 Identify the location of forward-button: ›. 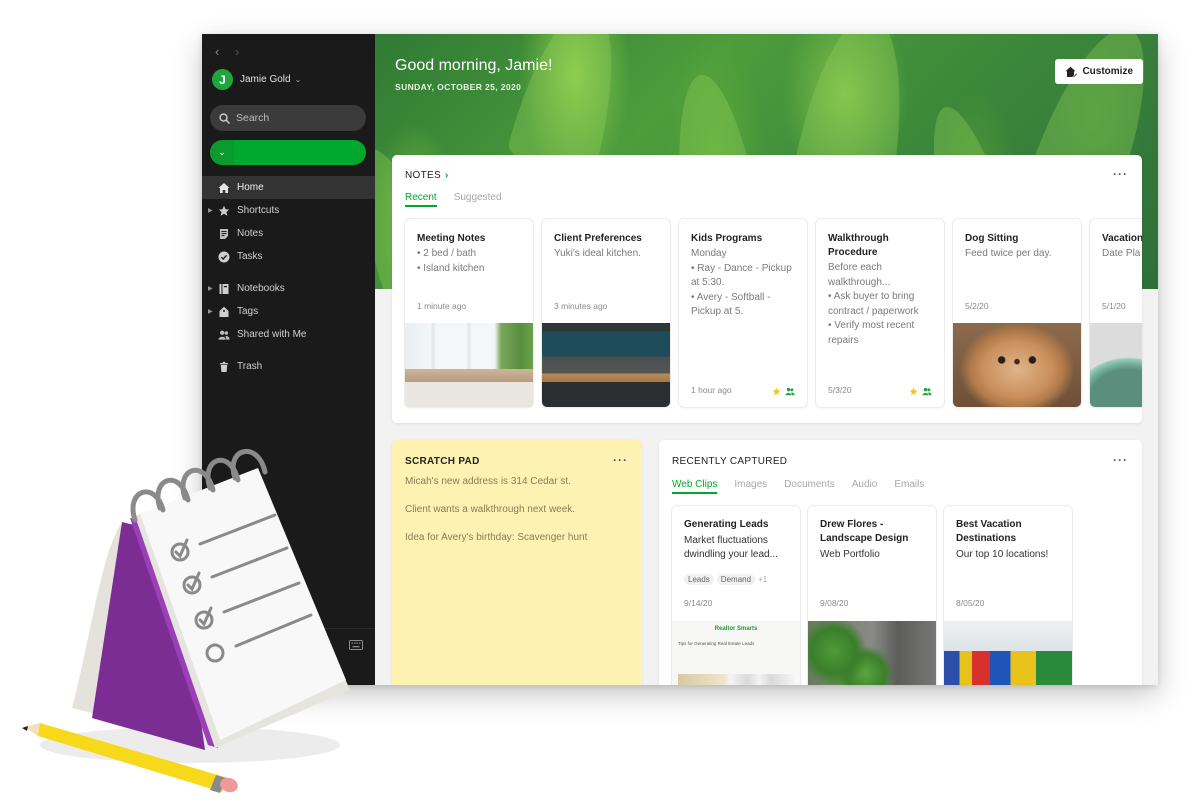
(237, 51).